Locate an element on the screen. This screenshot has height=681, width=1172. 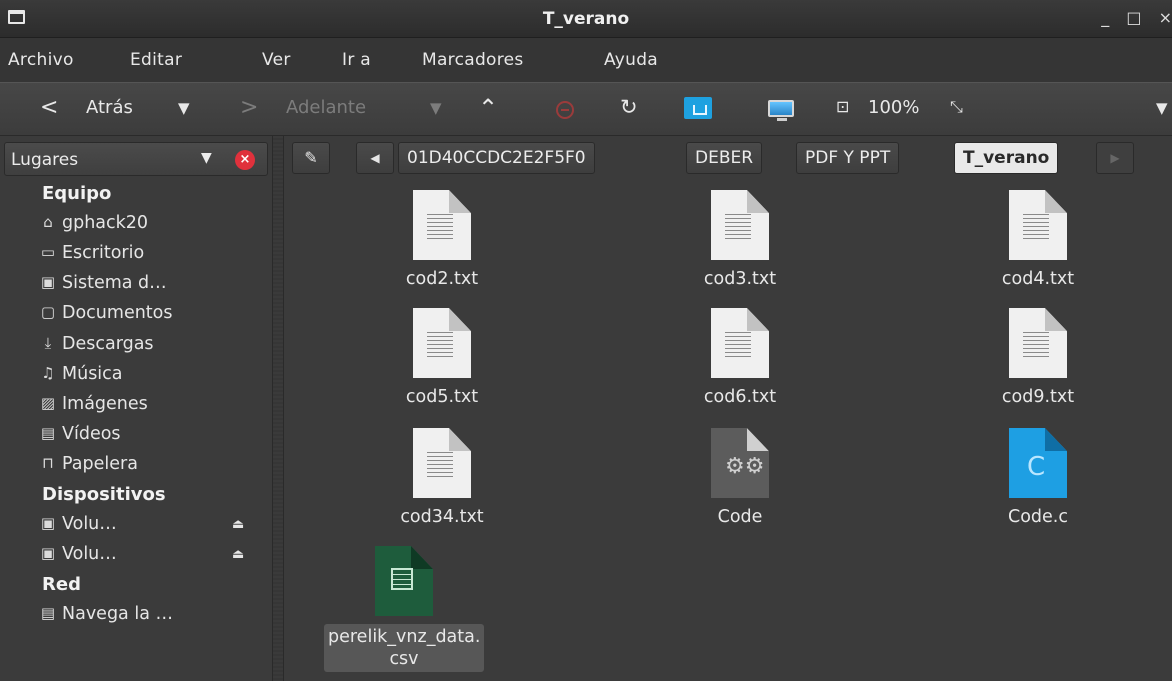
sidebar-item-music: ♫ Música is located at coordinates (82, 374).